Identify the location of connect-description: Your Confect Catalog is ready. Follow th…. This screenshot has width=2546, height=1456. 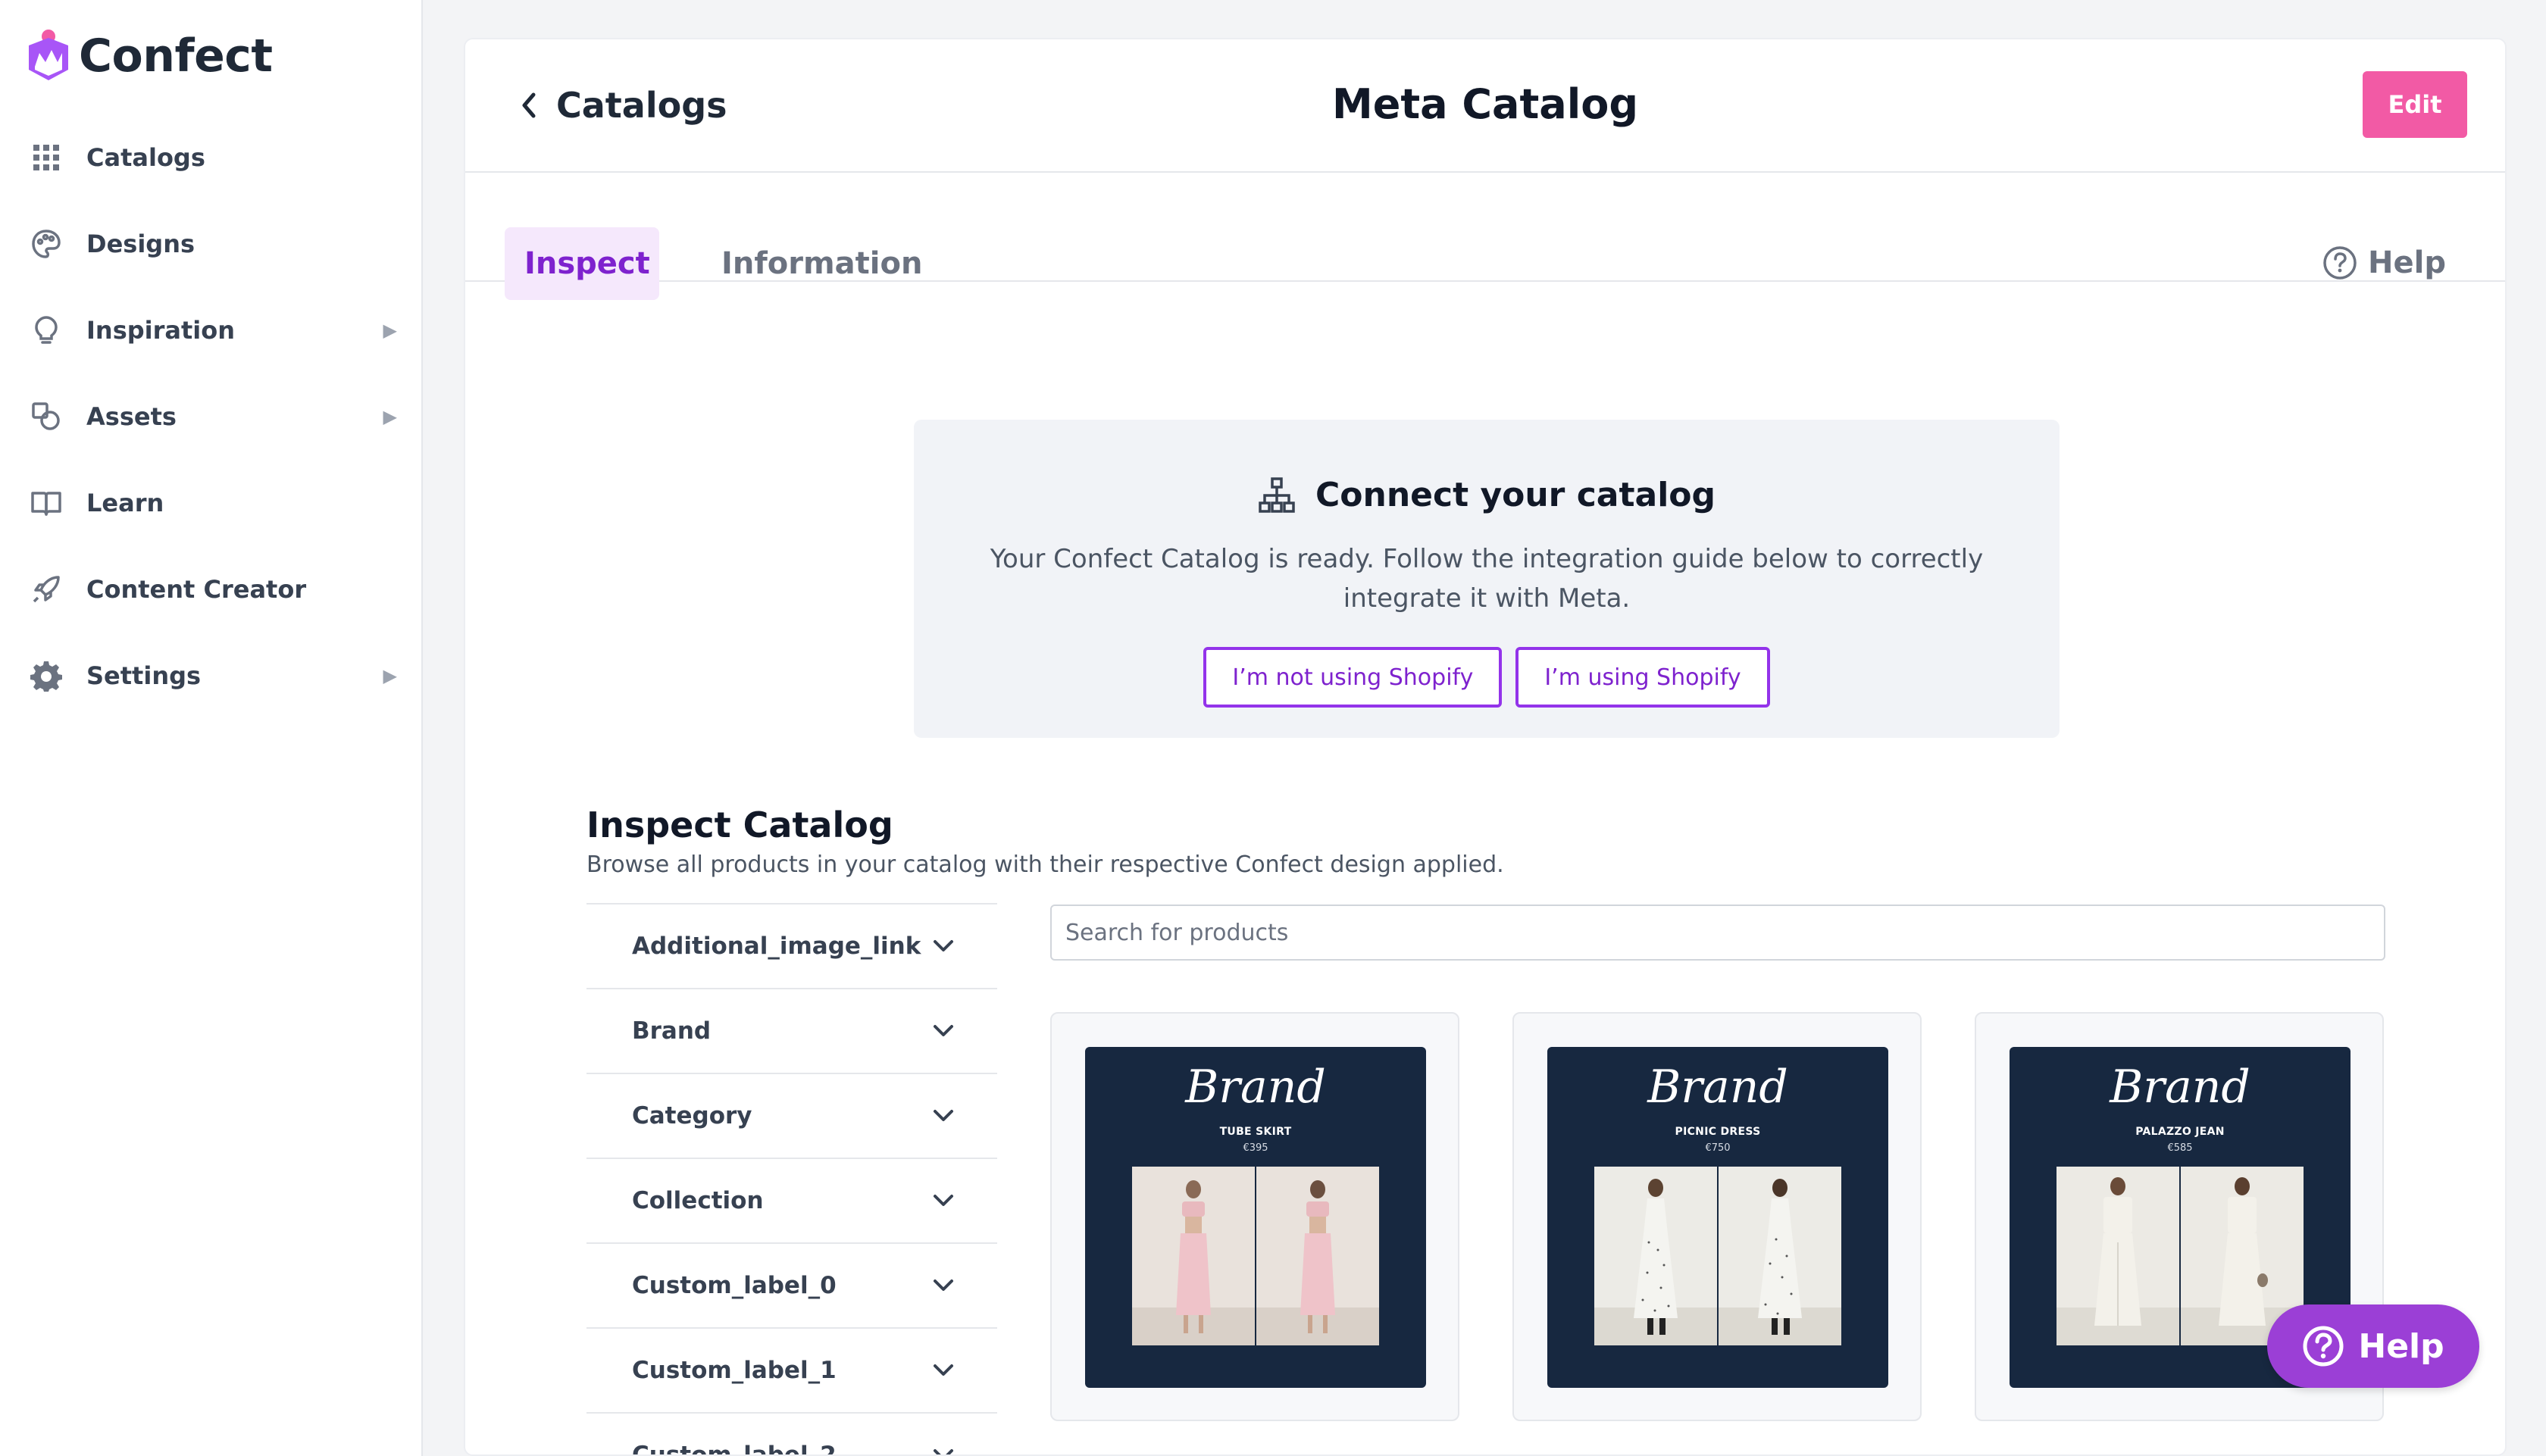
(1487, 579).